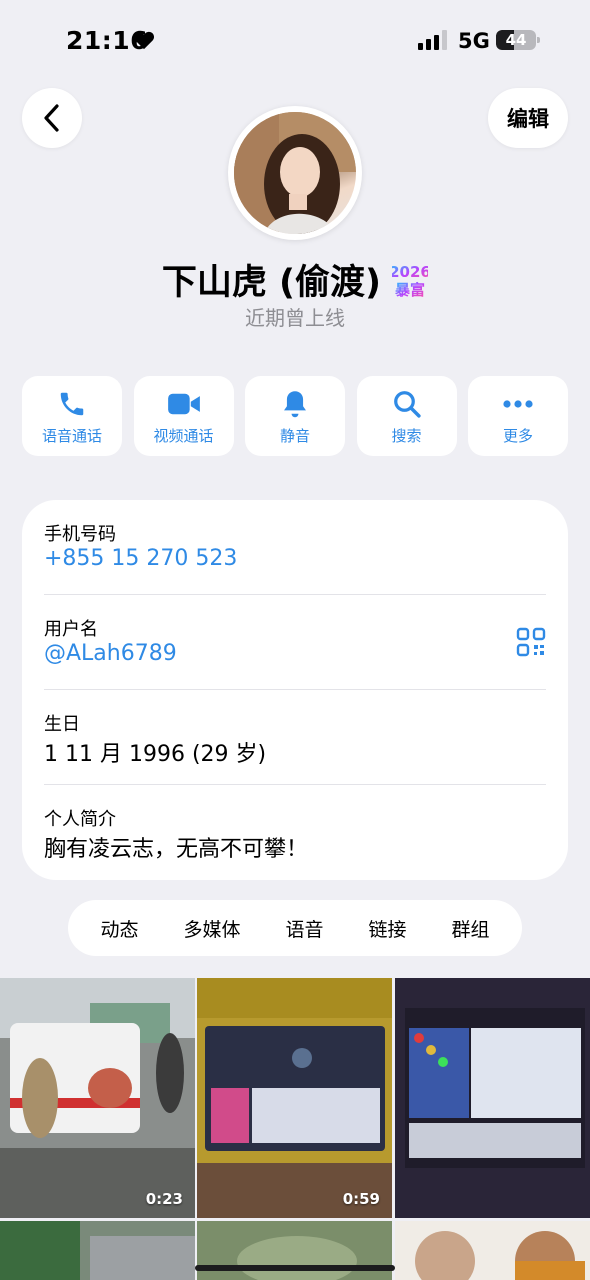 The height and width of the screenshot is (1280, 590). I want to click on tab-groups: 群组, so click(470, 928).